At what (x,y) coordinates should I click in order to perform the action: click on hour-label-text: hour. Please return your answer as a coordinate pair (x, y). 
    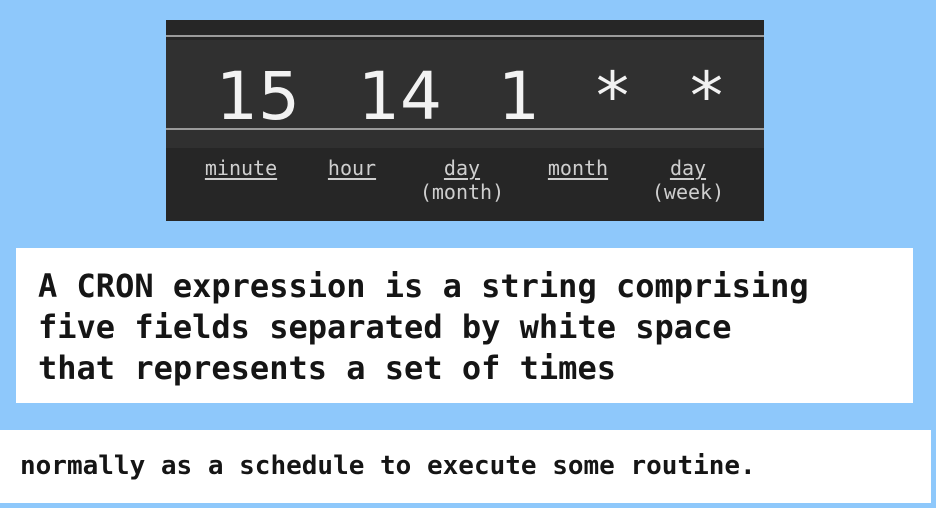
    Looking at the image, I should click on (352, 168).